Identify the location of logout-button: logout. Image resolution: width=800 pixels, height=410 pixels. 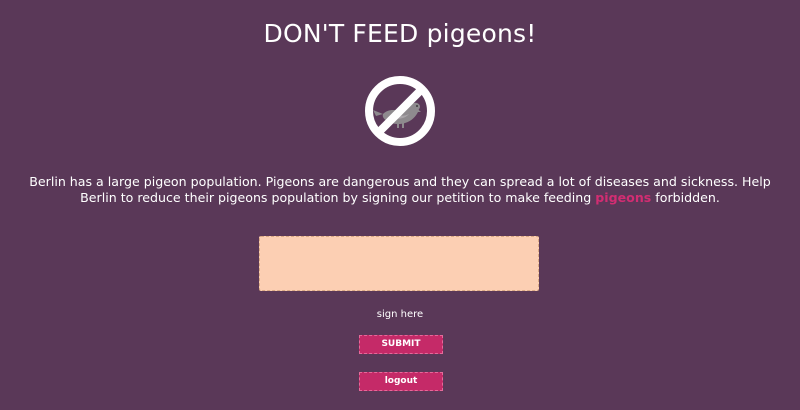
(401, 381).